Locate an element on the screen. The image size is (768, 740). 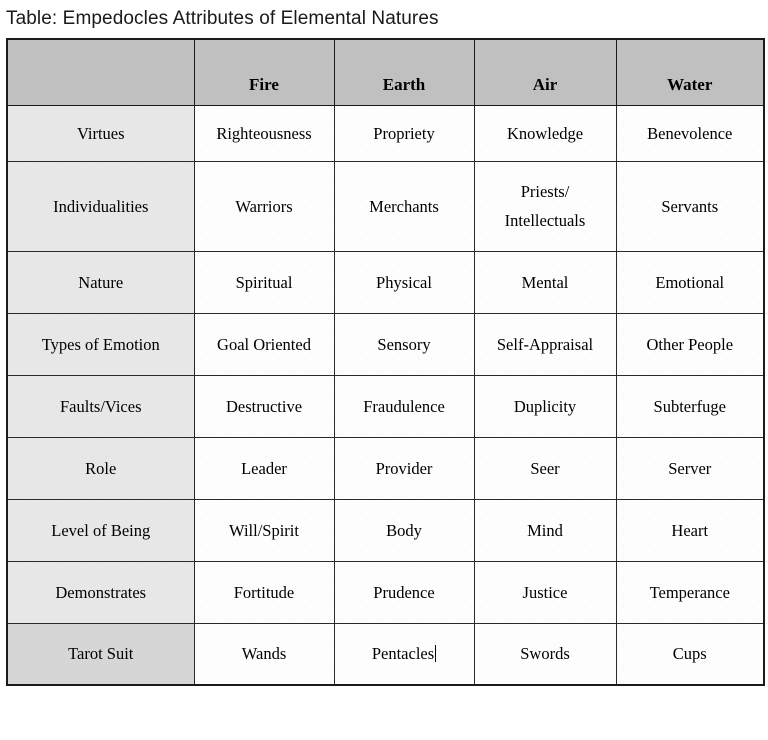
cell-level-of-being-air: Mind is located at coordinates (545, 530).